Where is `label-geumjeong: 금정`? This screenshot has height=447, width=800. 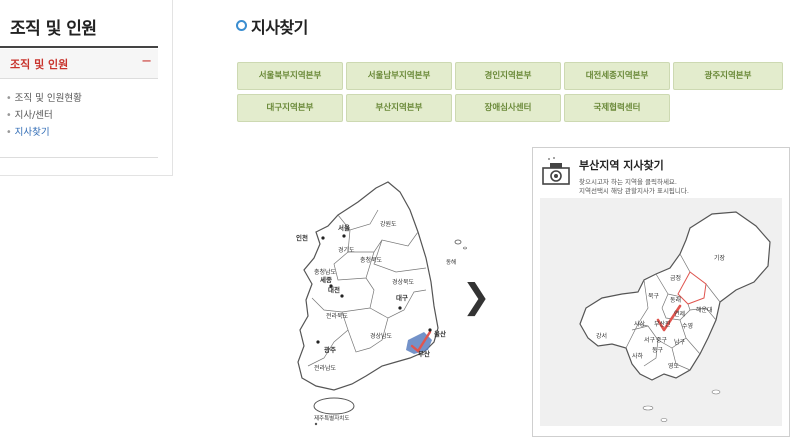
label-geumjeong: 금정 is located at coordinates (675, 278).